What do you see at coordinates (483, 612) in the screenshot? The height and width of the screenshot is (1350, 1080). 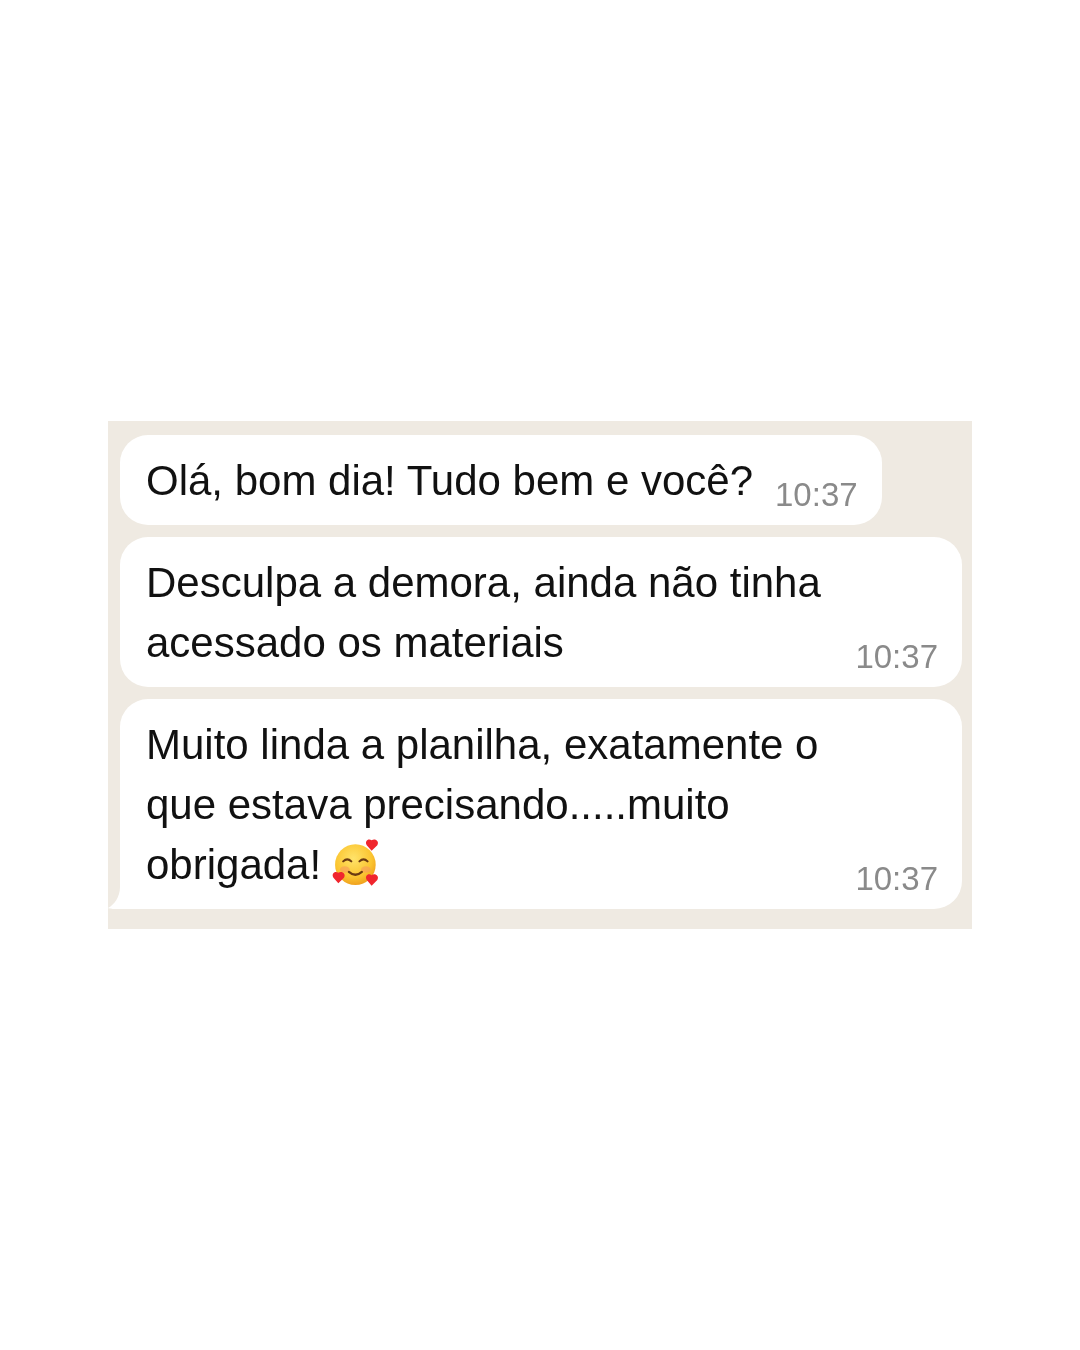 I see `message-text: Desculpa a demora, ainda não tinha acessado os materiais` at bounding box center [483, 612].